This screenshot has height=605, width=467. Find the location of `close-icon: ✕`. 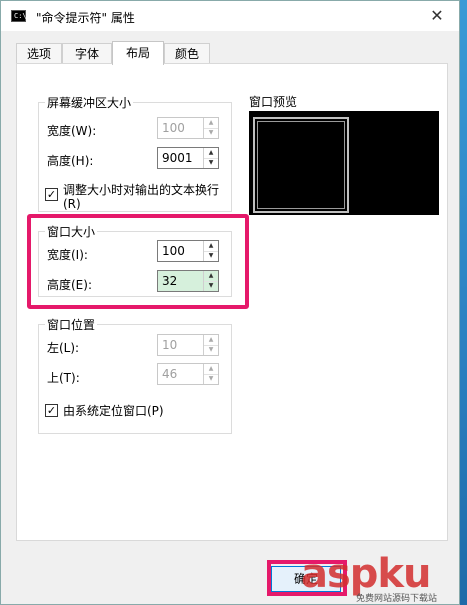

close-icon: ✕ is located at coordinates (437, 16).